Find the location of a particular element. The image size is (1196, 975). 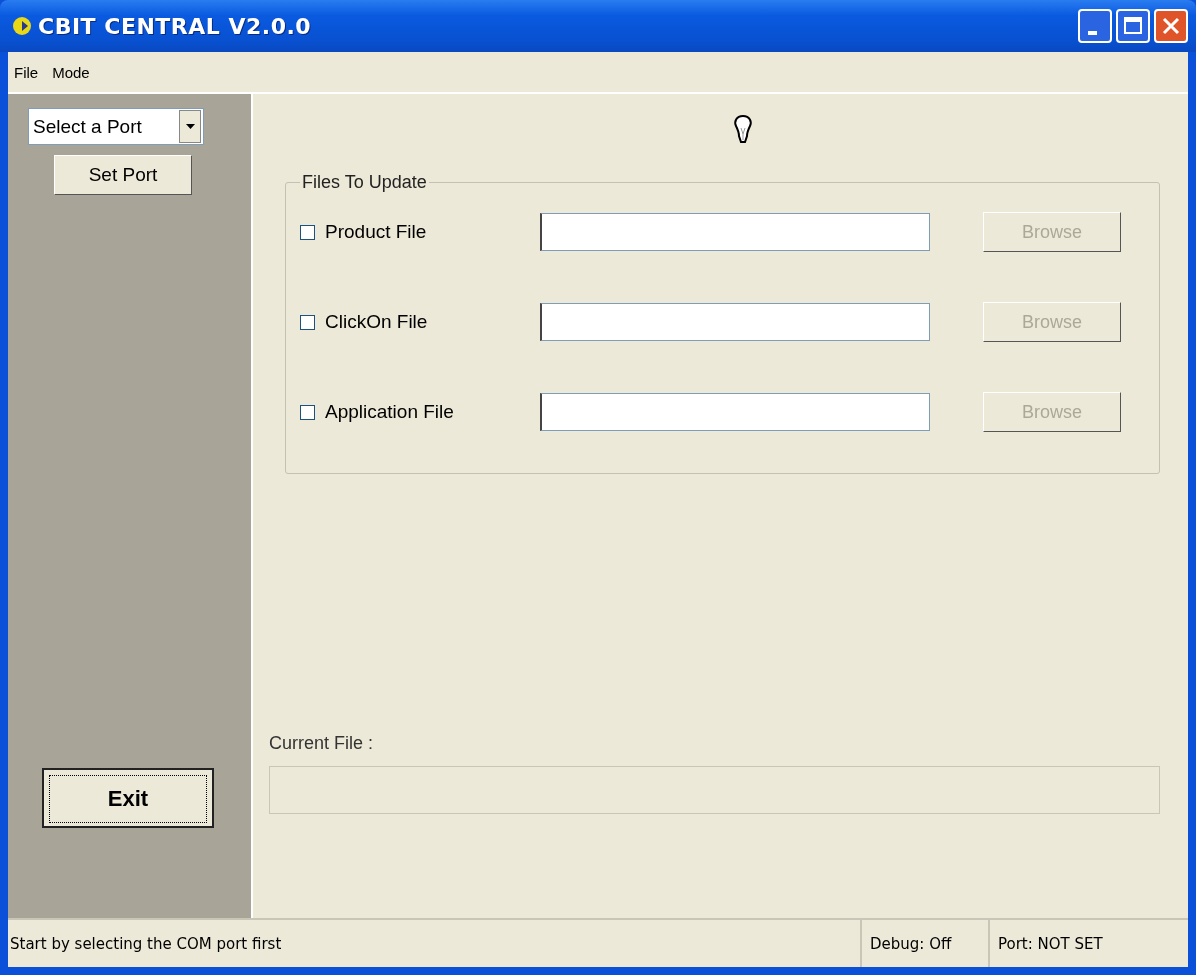

file-checkbox: ClickOn File is located at coordinates (420, 322).